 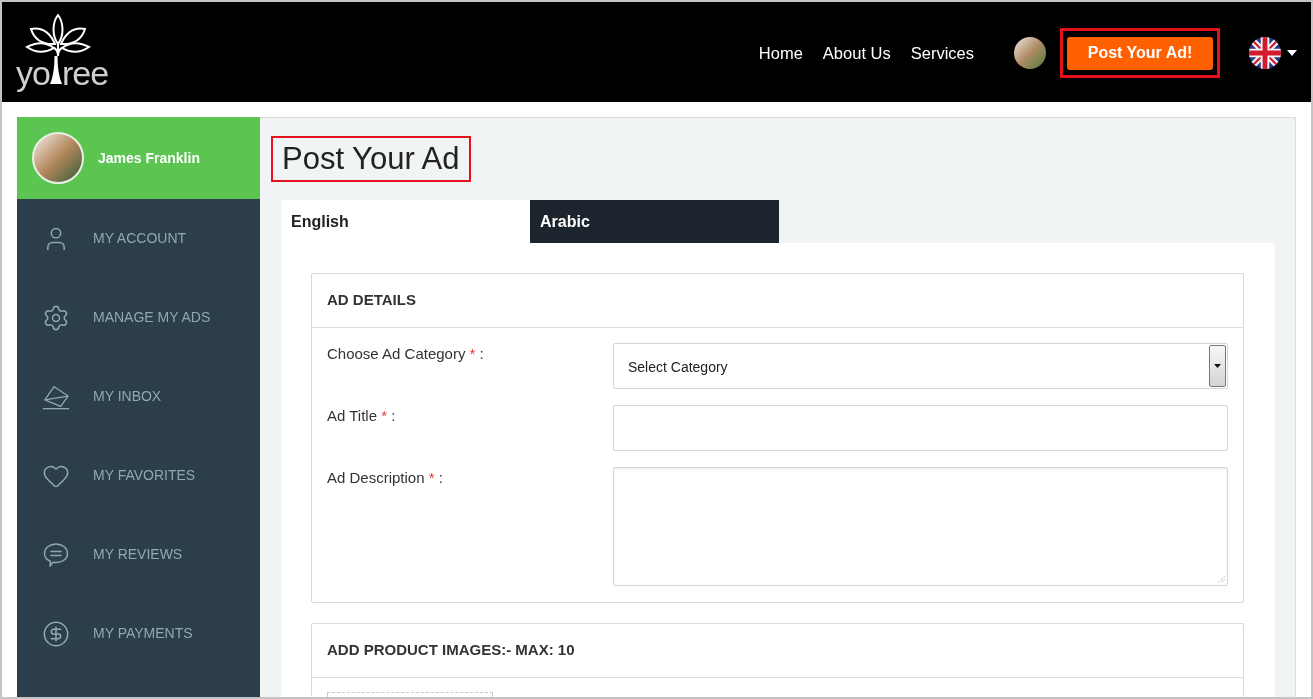 I want to click on user-name: James Franklin, so click(x=149, y=158).